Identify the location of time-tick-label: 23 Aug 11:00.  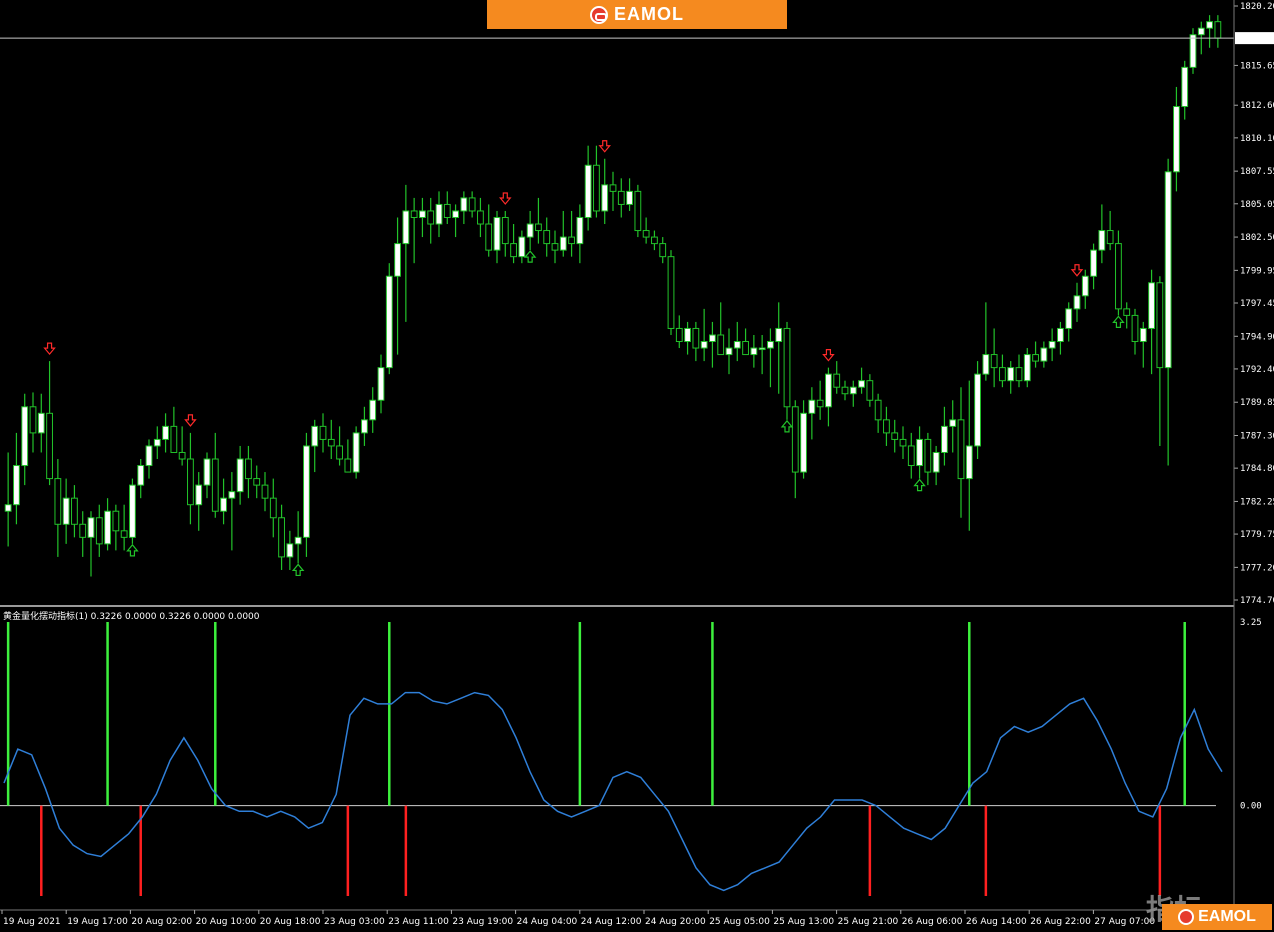
(418, 922).